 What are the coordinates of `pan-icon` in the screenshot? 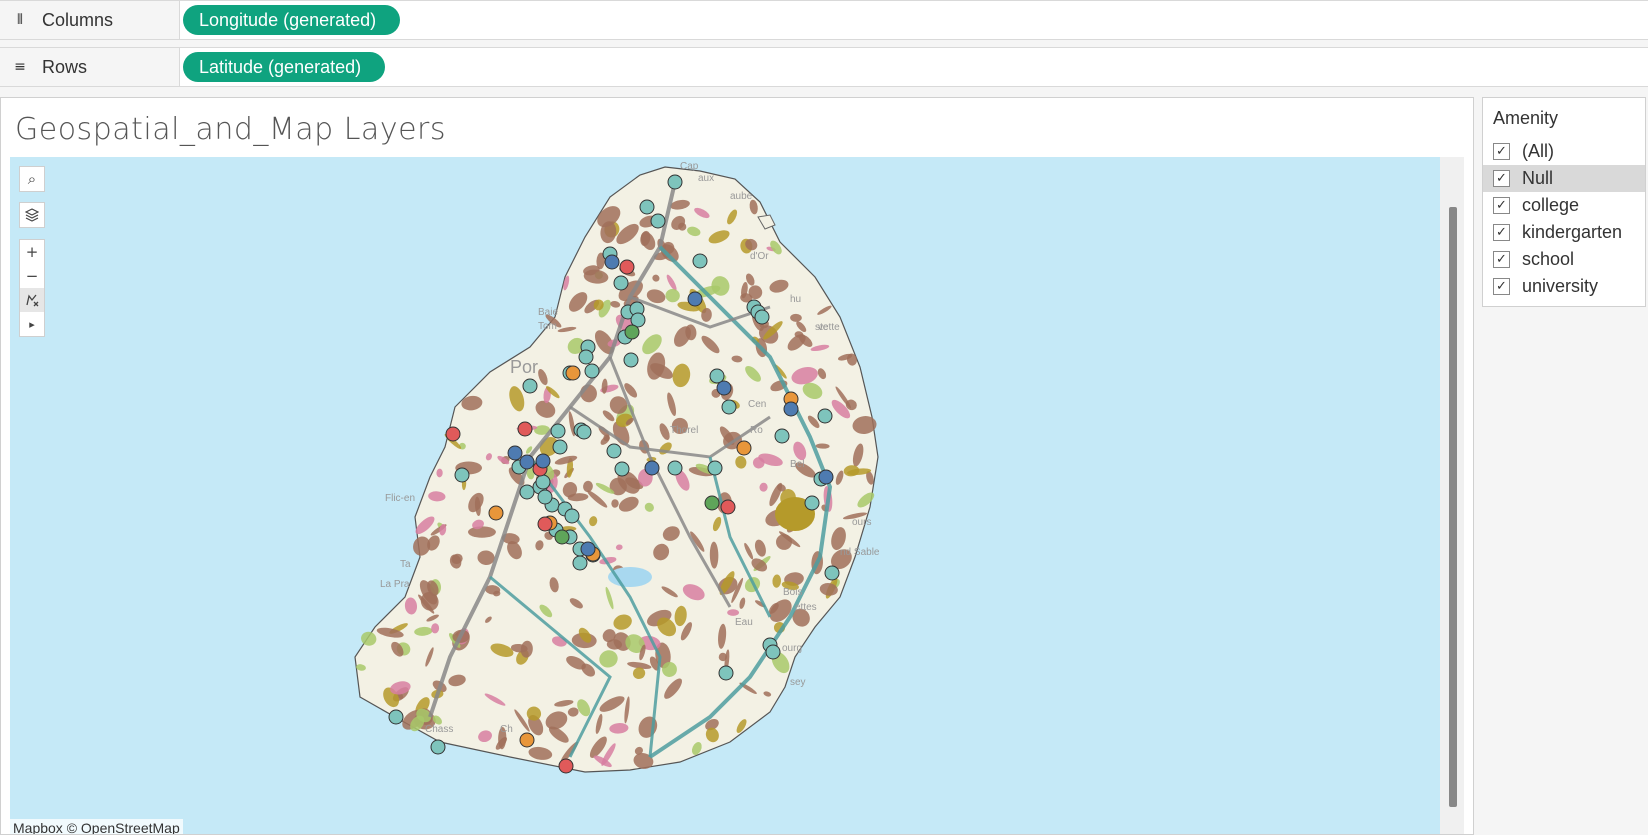 It's located at (32, 300).